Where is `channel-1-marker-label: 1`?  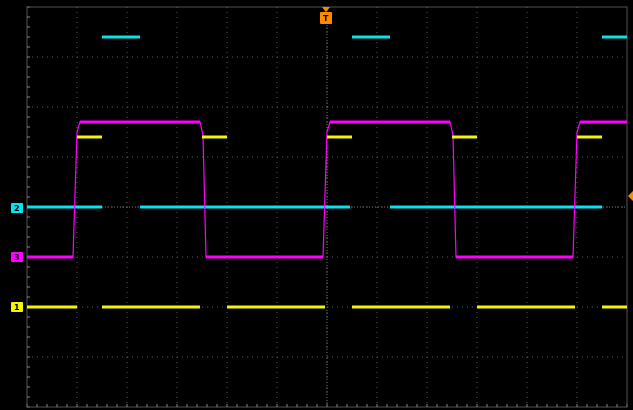 channel-1-marker-label: 1 is located at coordinates (17, 307).